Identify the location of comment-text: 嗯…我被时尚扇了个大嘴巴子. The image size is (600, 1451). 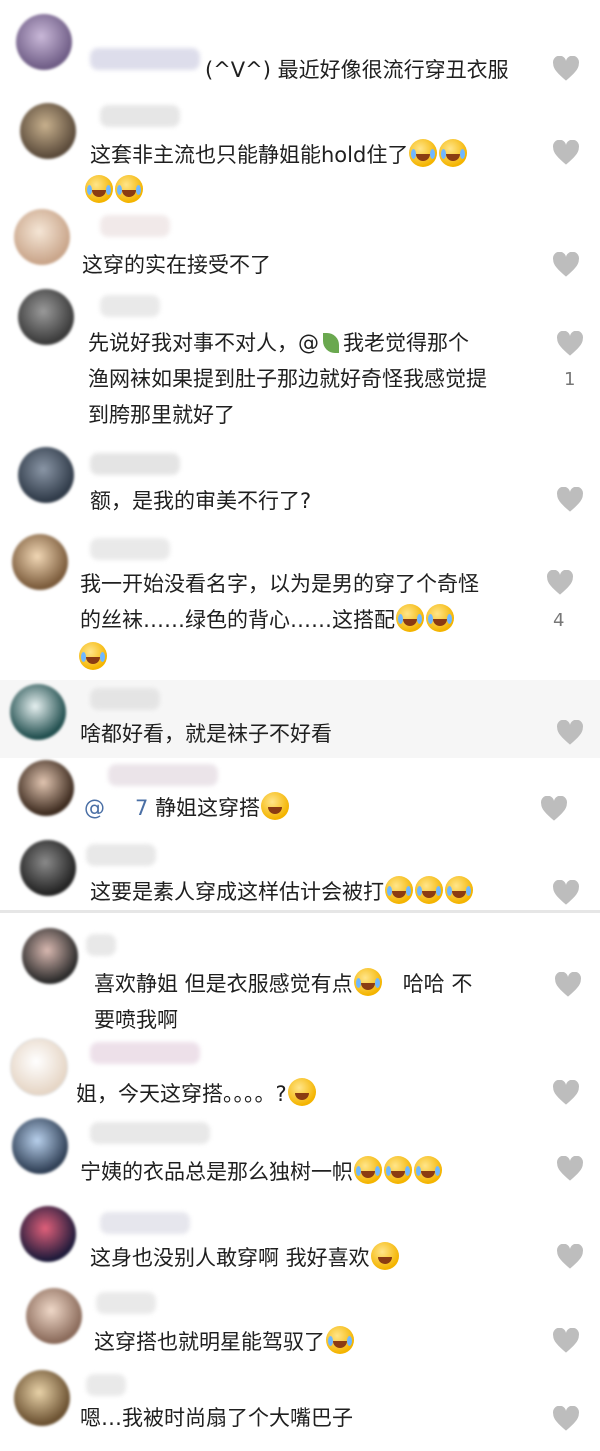
(216, 1418).